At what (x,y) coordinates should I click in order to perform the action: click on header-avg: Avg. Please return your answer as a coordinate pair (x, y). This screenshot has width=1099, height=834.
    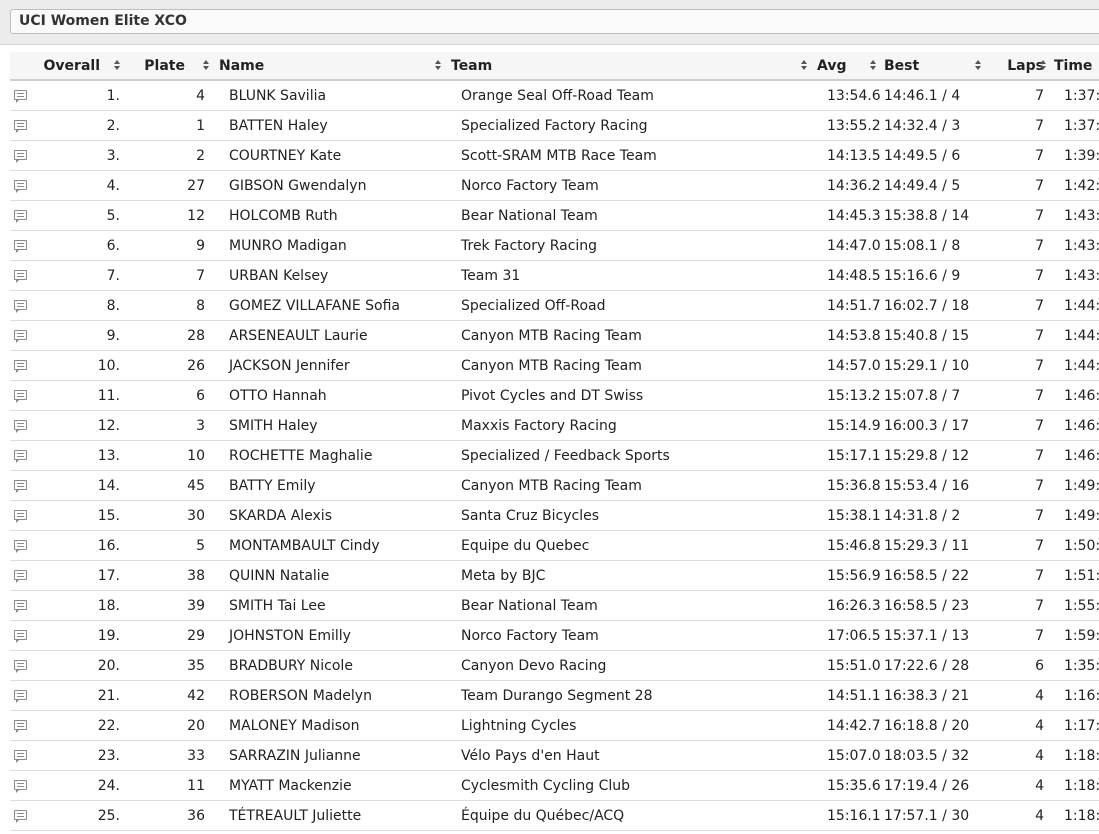
    Looking at the image, I should click on (847, 66).